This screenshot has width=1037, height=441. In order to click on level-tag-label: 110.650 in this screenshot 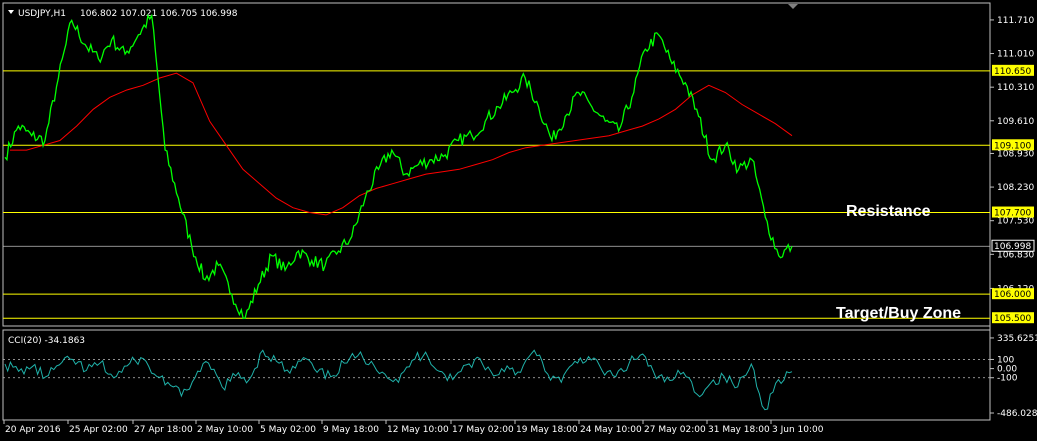, I will do `click(1012, 72)`.